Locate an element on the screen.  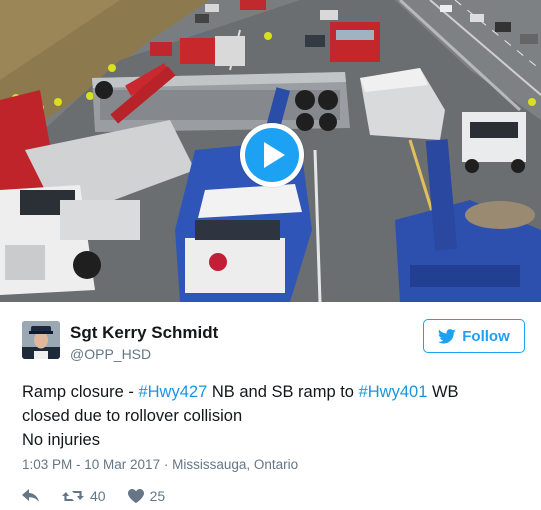
retweet-icon is located at coordinates (73, 496).